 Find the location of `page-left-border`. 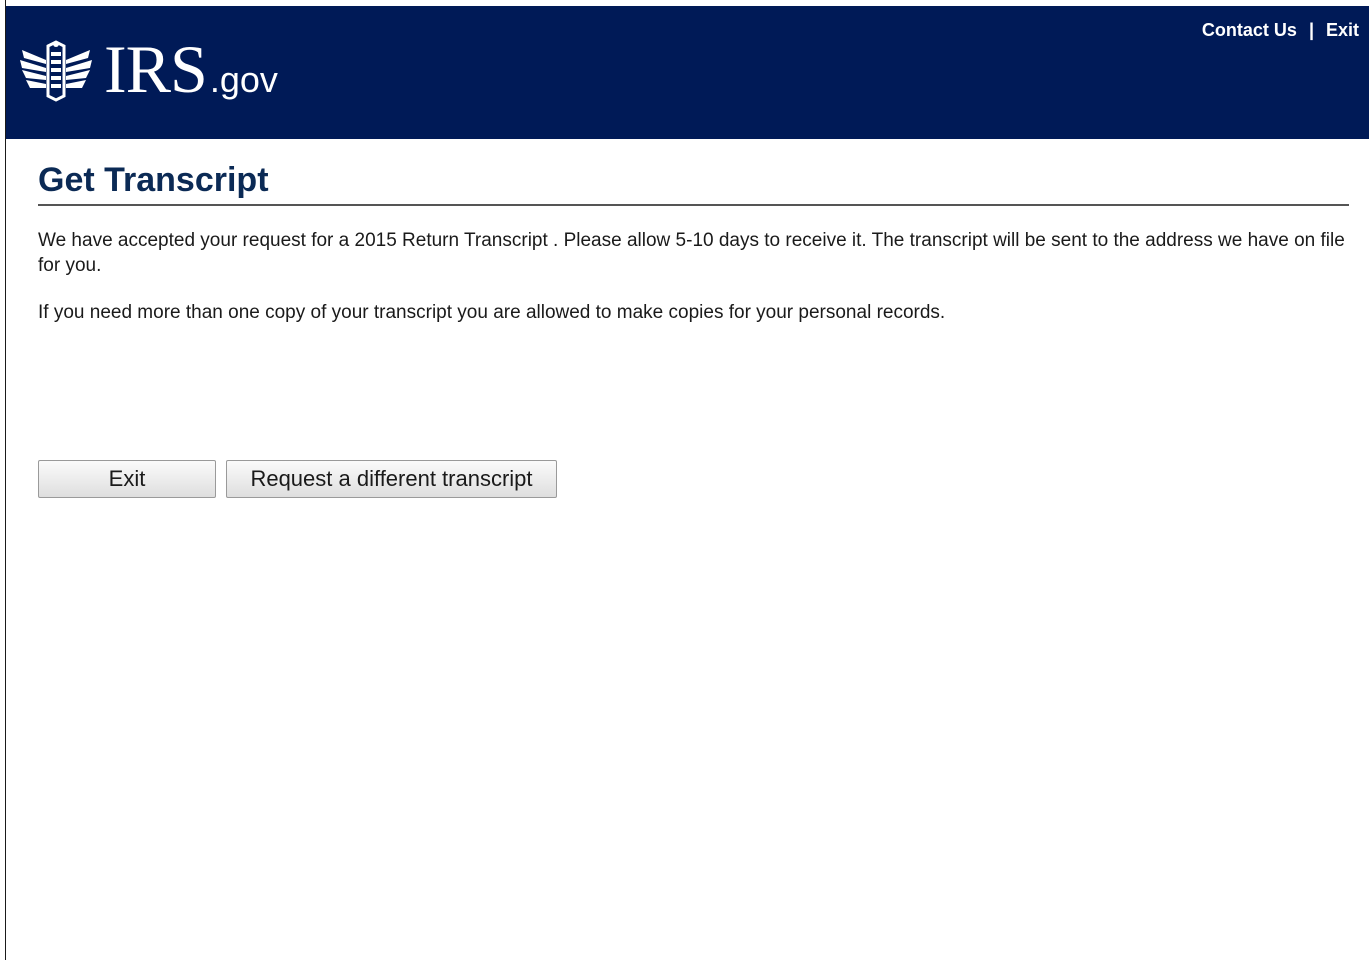

page-left-border is located at coordinates (3, 480).